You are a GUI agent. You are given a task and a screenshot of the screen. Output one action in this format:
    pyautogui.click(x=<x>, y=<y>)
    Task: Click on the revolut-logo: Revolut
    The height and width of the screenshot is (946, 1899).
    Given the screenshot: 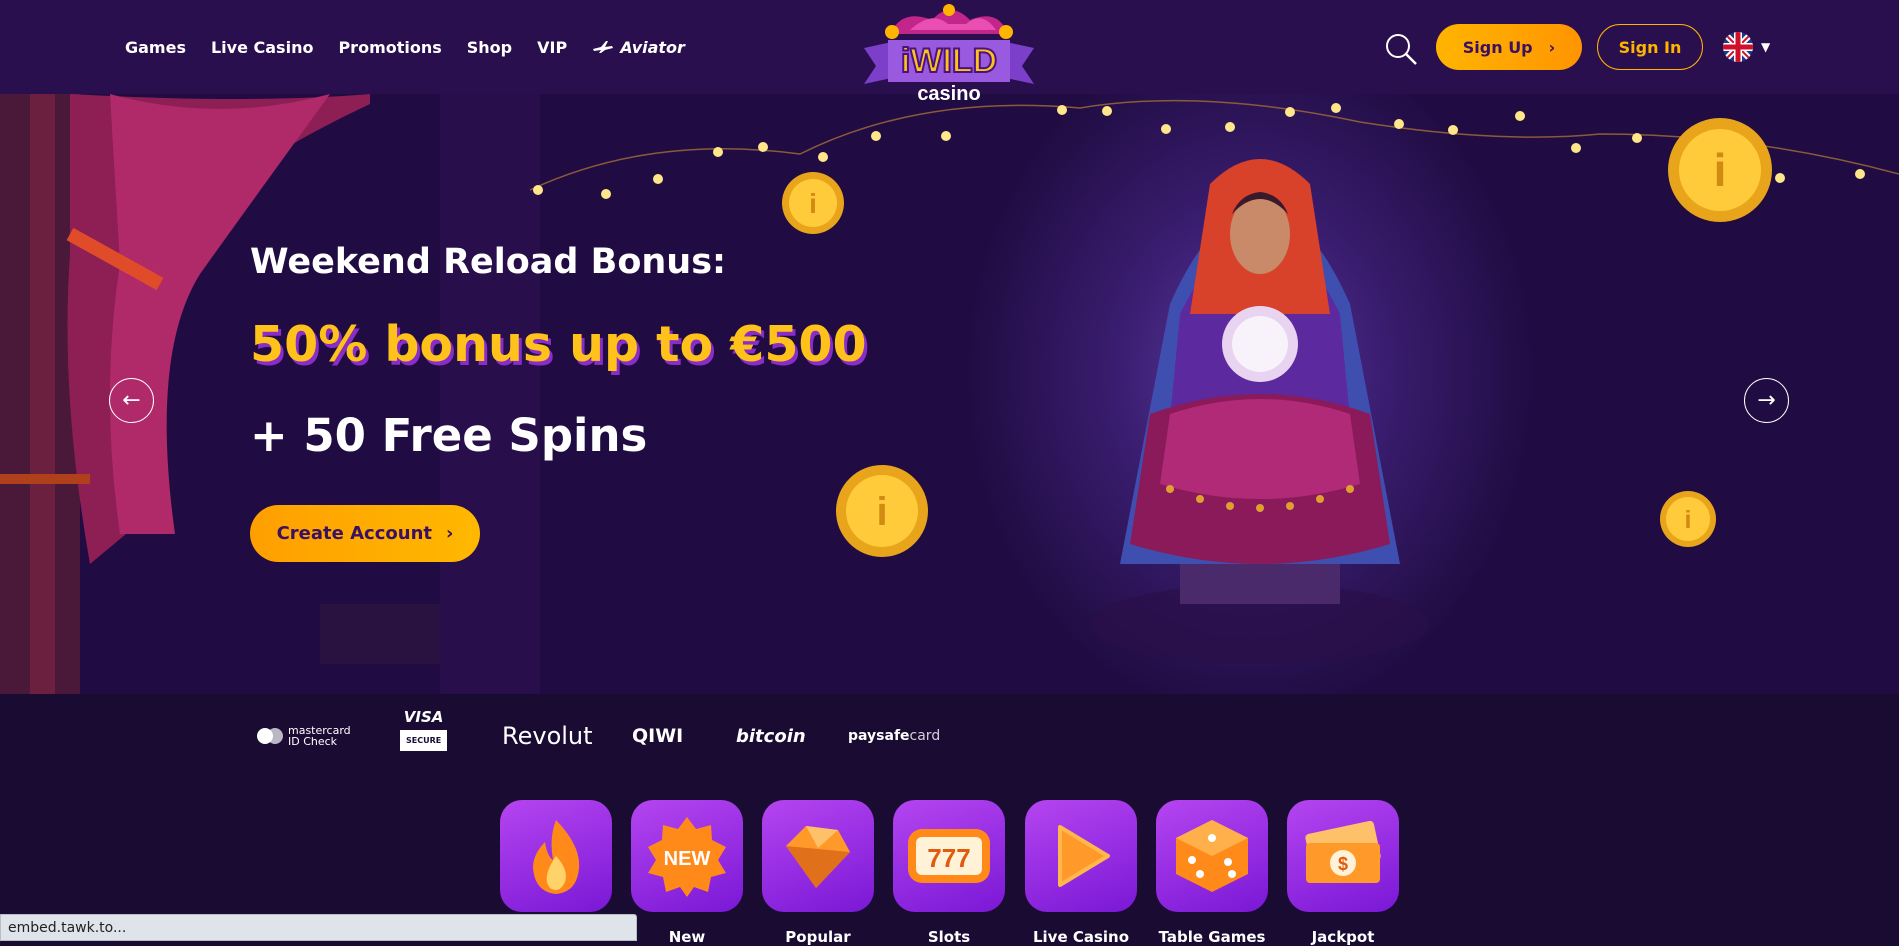 What is the action you would take?
    pyautogui.click(x=547, y=736)
    